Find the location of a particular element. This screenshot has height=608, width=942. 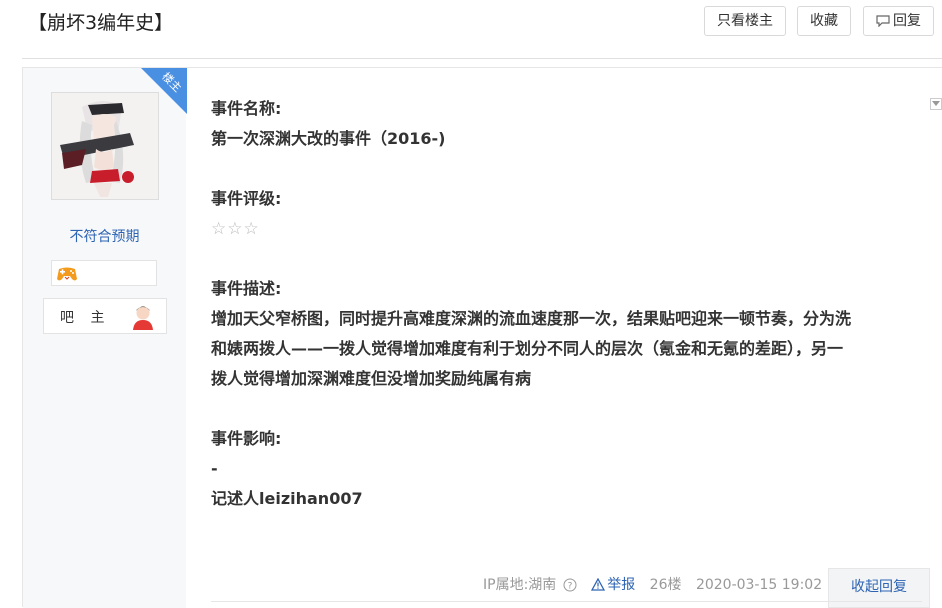

post-bottom-divider is located at coordinates (566, 601).